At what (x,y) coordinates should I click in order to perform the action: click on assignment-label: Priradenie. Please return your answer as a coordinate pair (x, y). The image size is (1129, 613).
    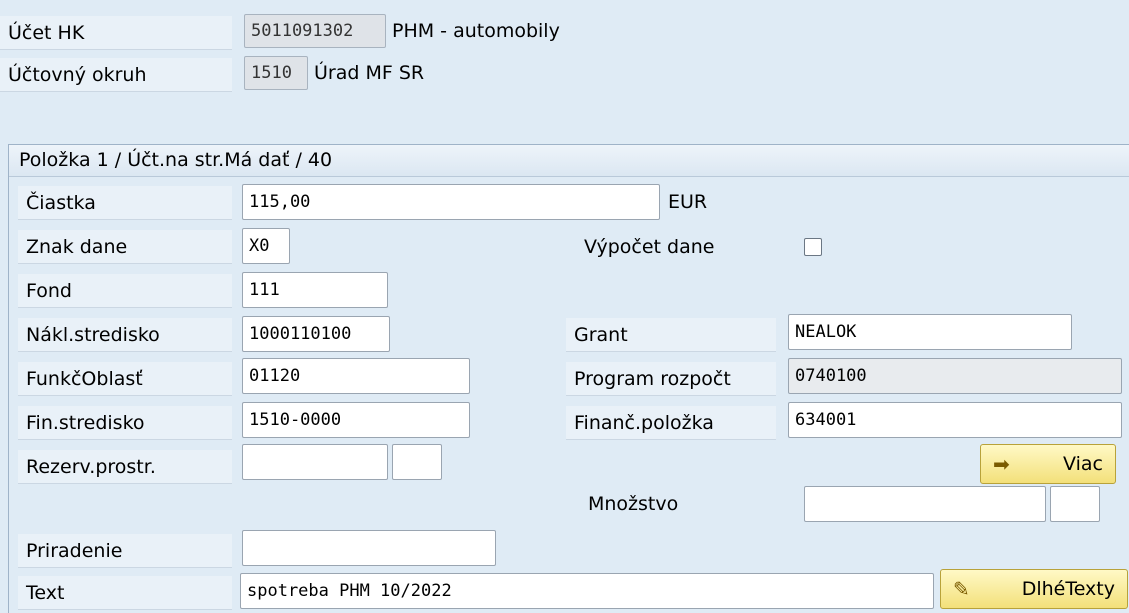
    Looking at the image, I should click on (74, 551).